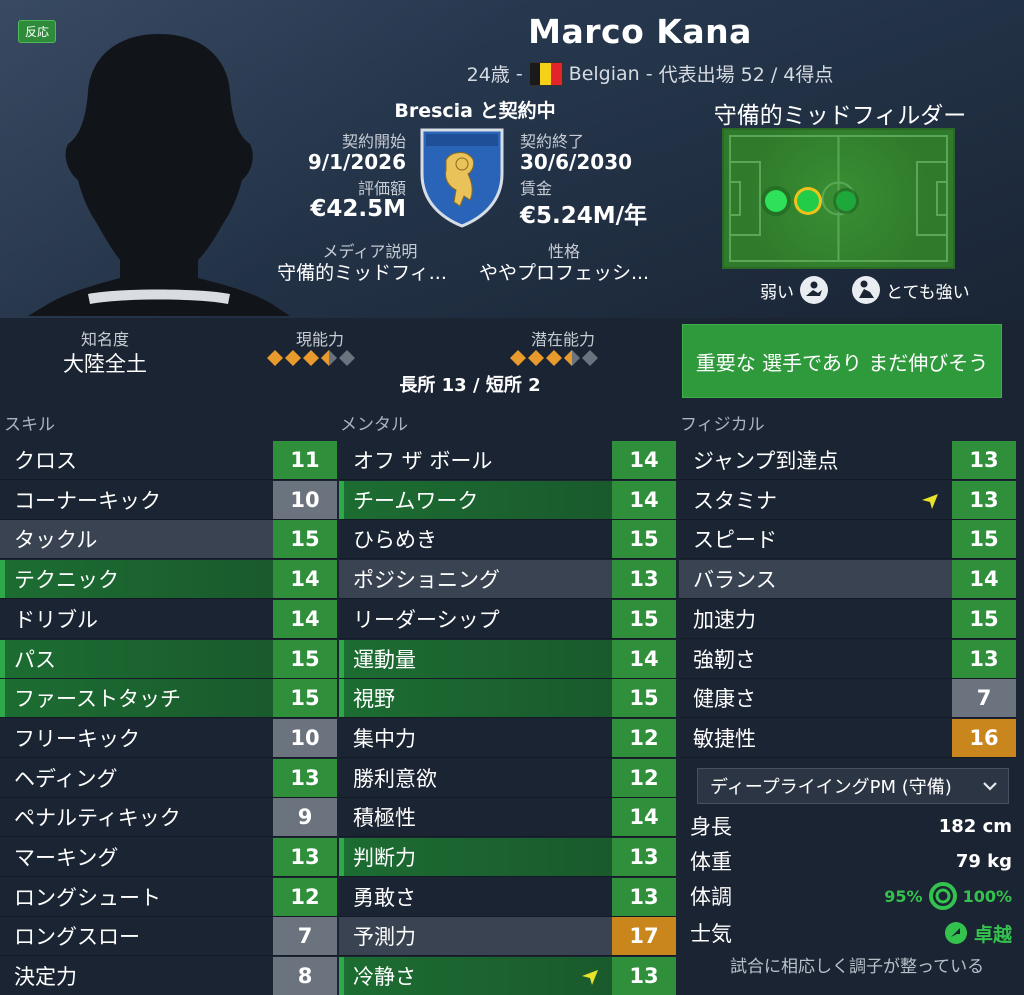 The height and width of the screenshot is (995, 1024). I want to click on mental-row: 予測力 17, so click(507, 937).